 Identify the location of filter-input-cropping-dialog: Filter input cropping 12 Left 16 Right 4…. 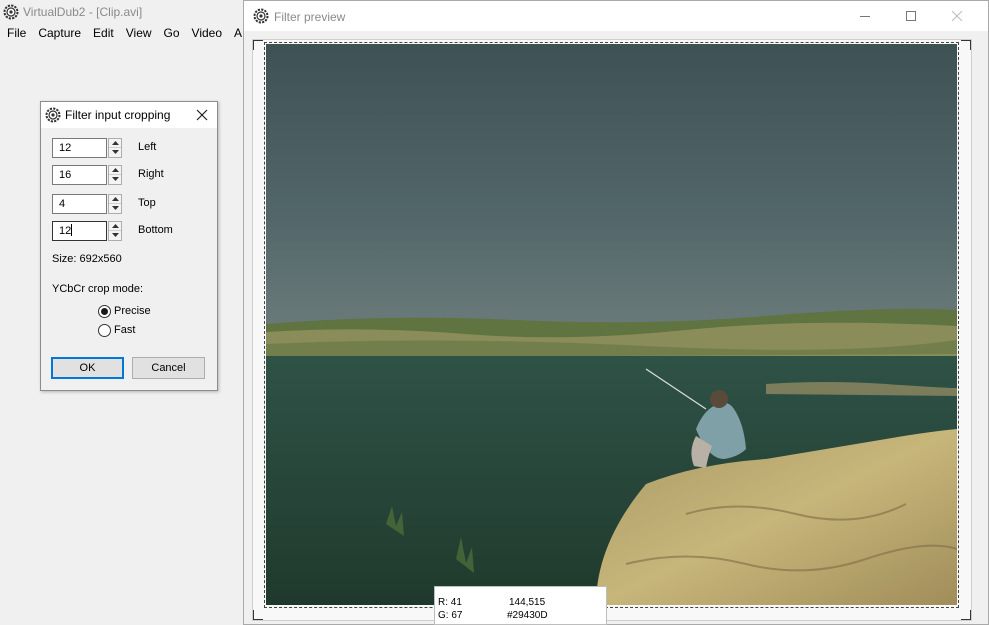
(129, 246).